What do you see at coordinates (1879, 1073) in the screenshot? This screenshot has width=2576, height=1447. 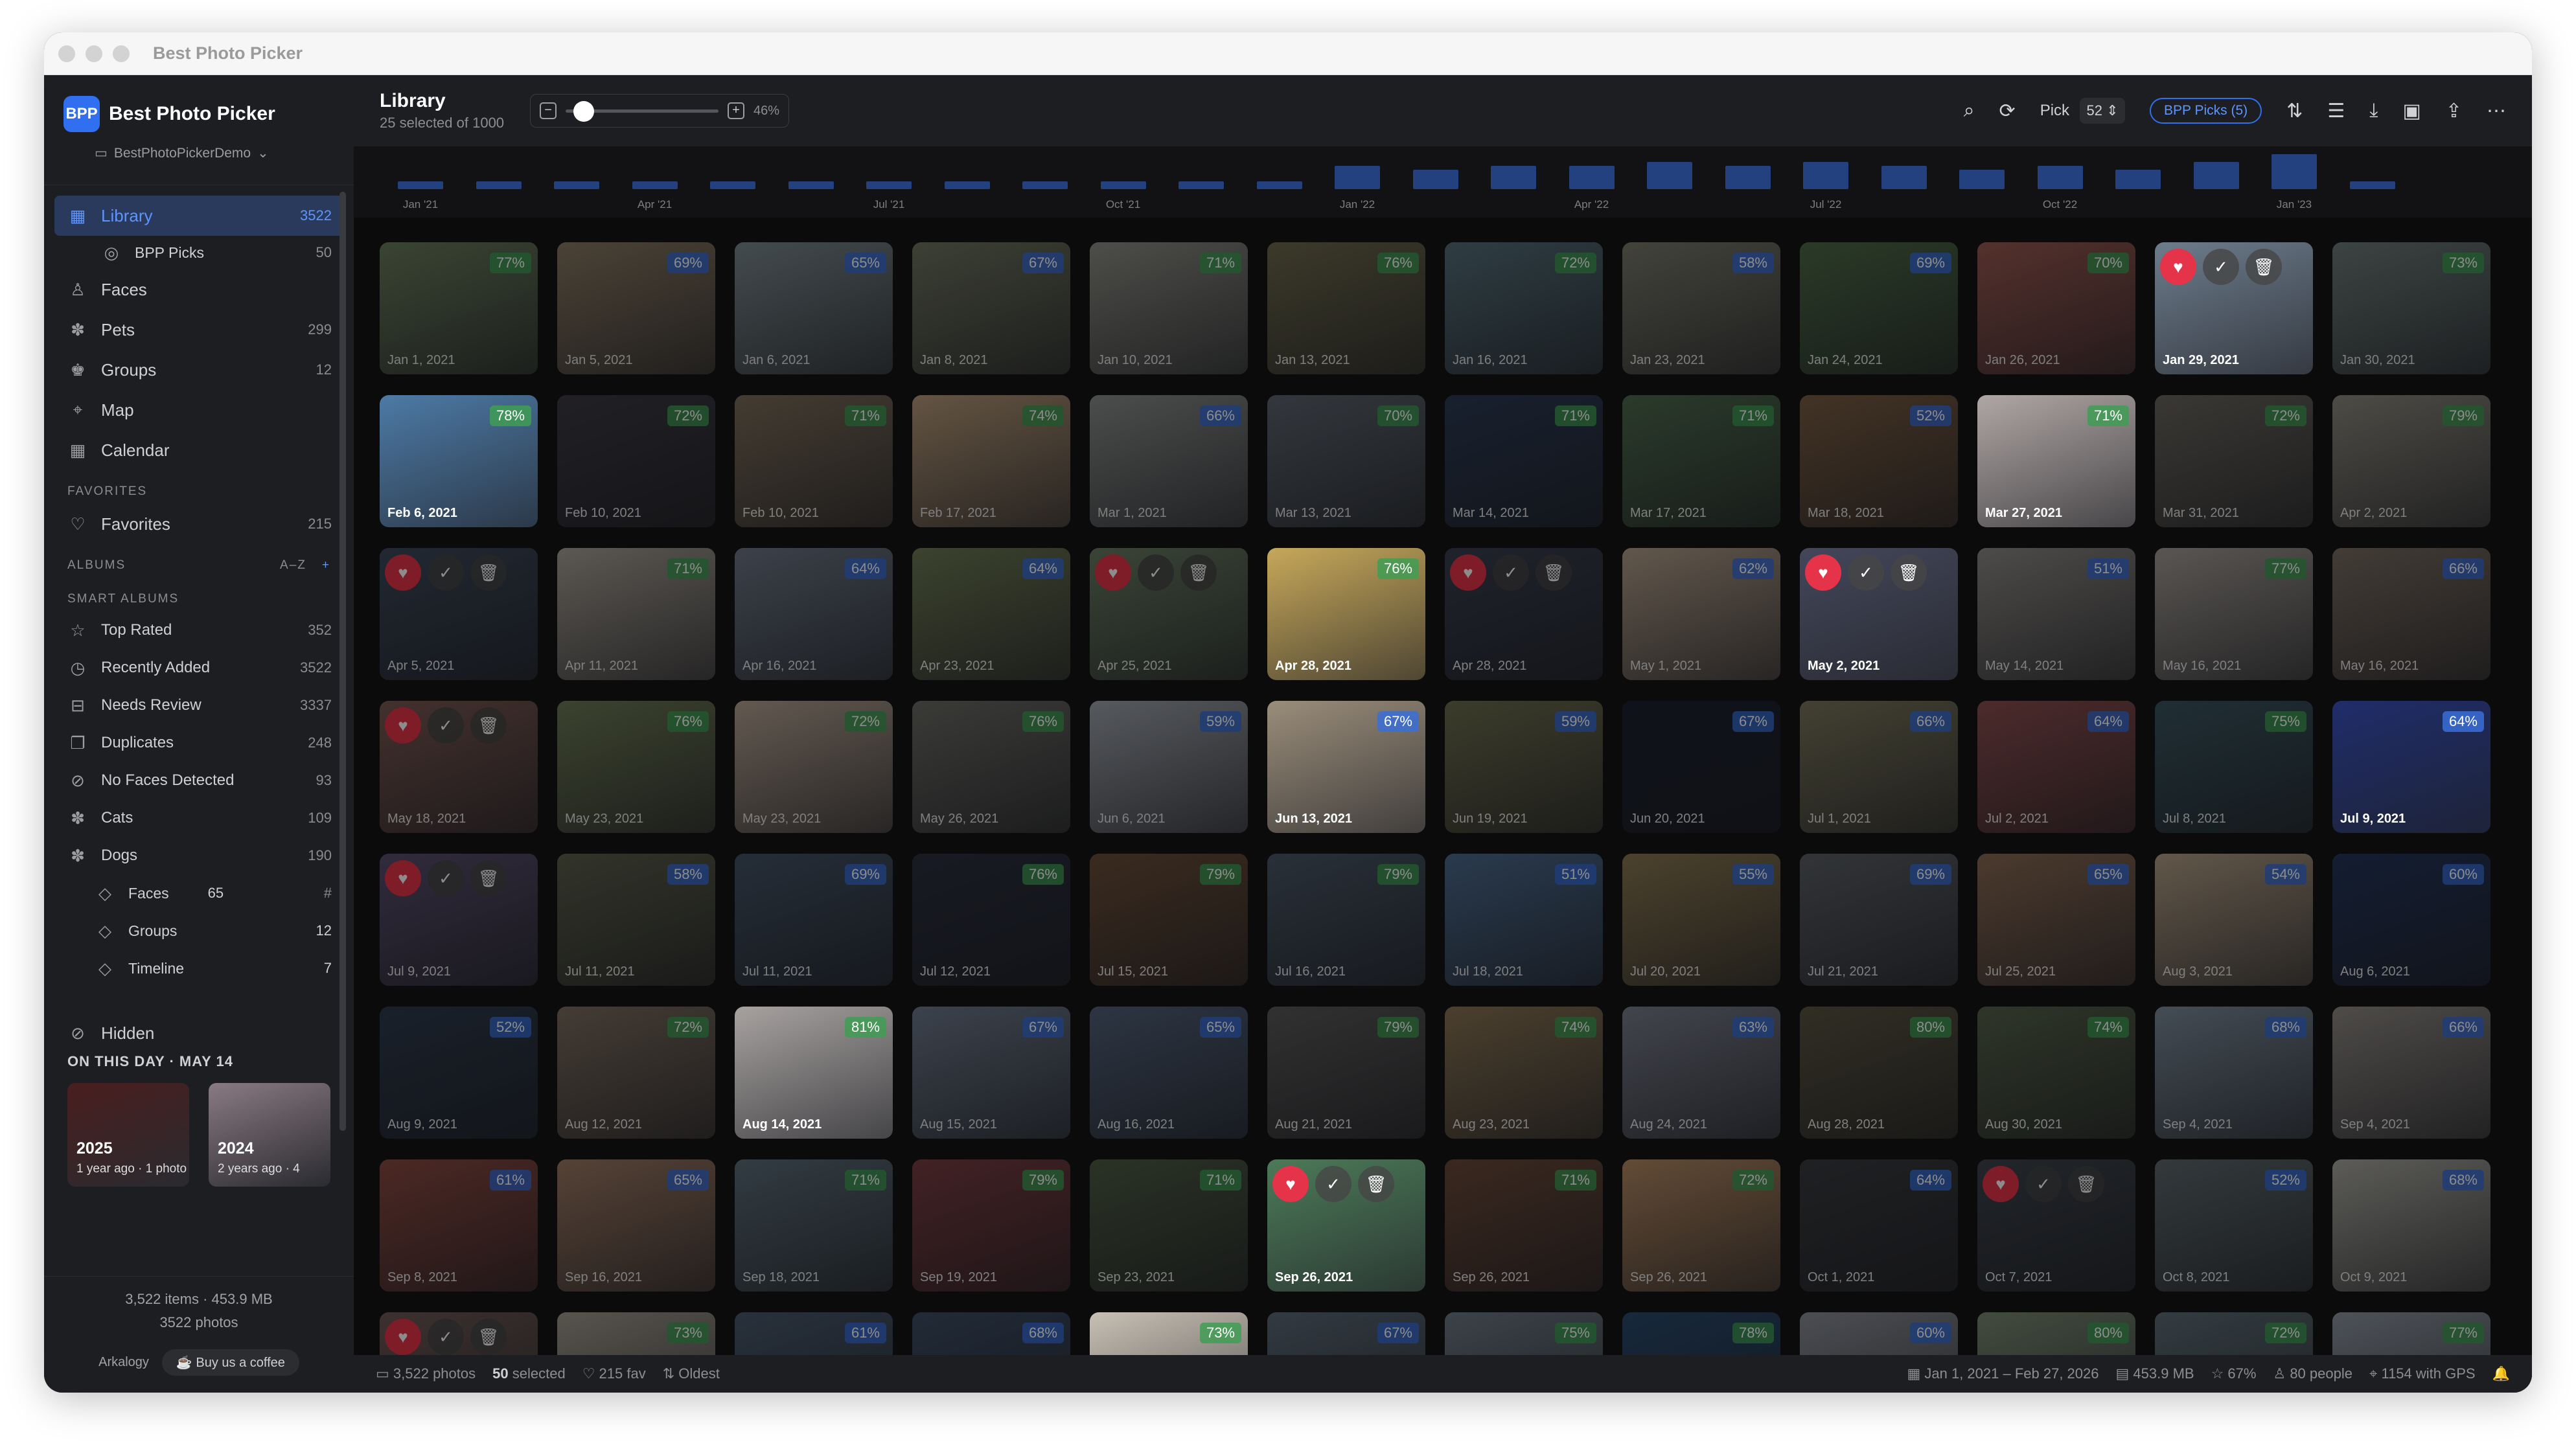 I see `photo-tile: 80% Aug 28, 2021` at bounding box center [1879, 1073].